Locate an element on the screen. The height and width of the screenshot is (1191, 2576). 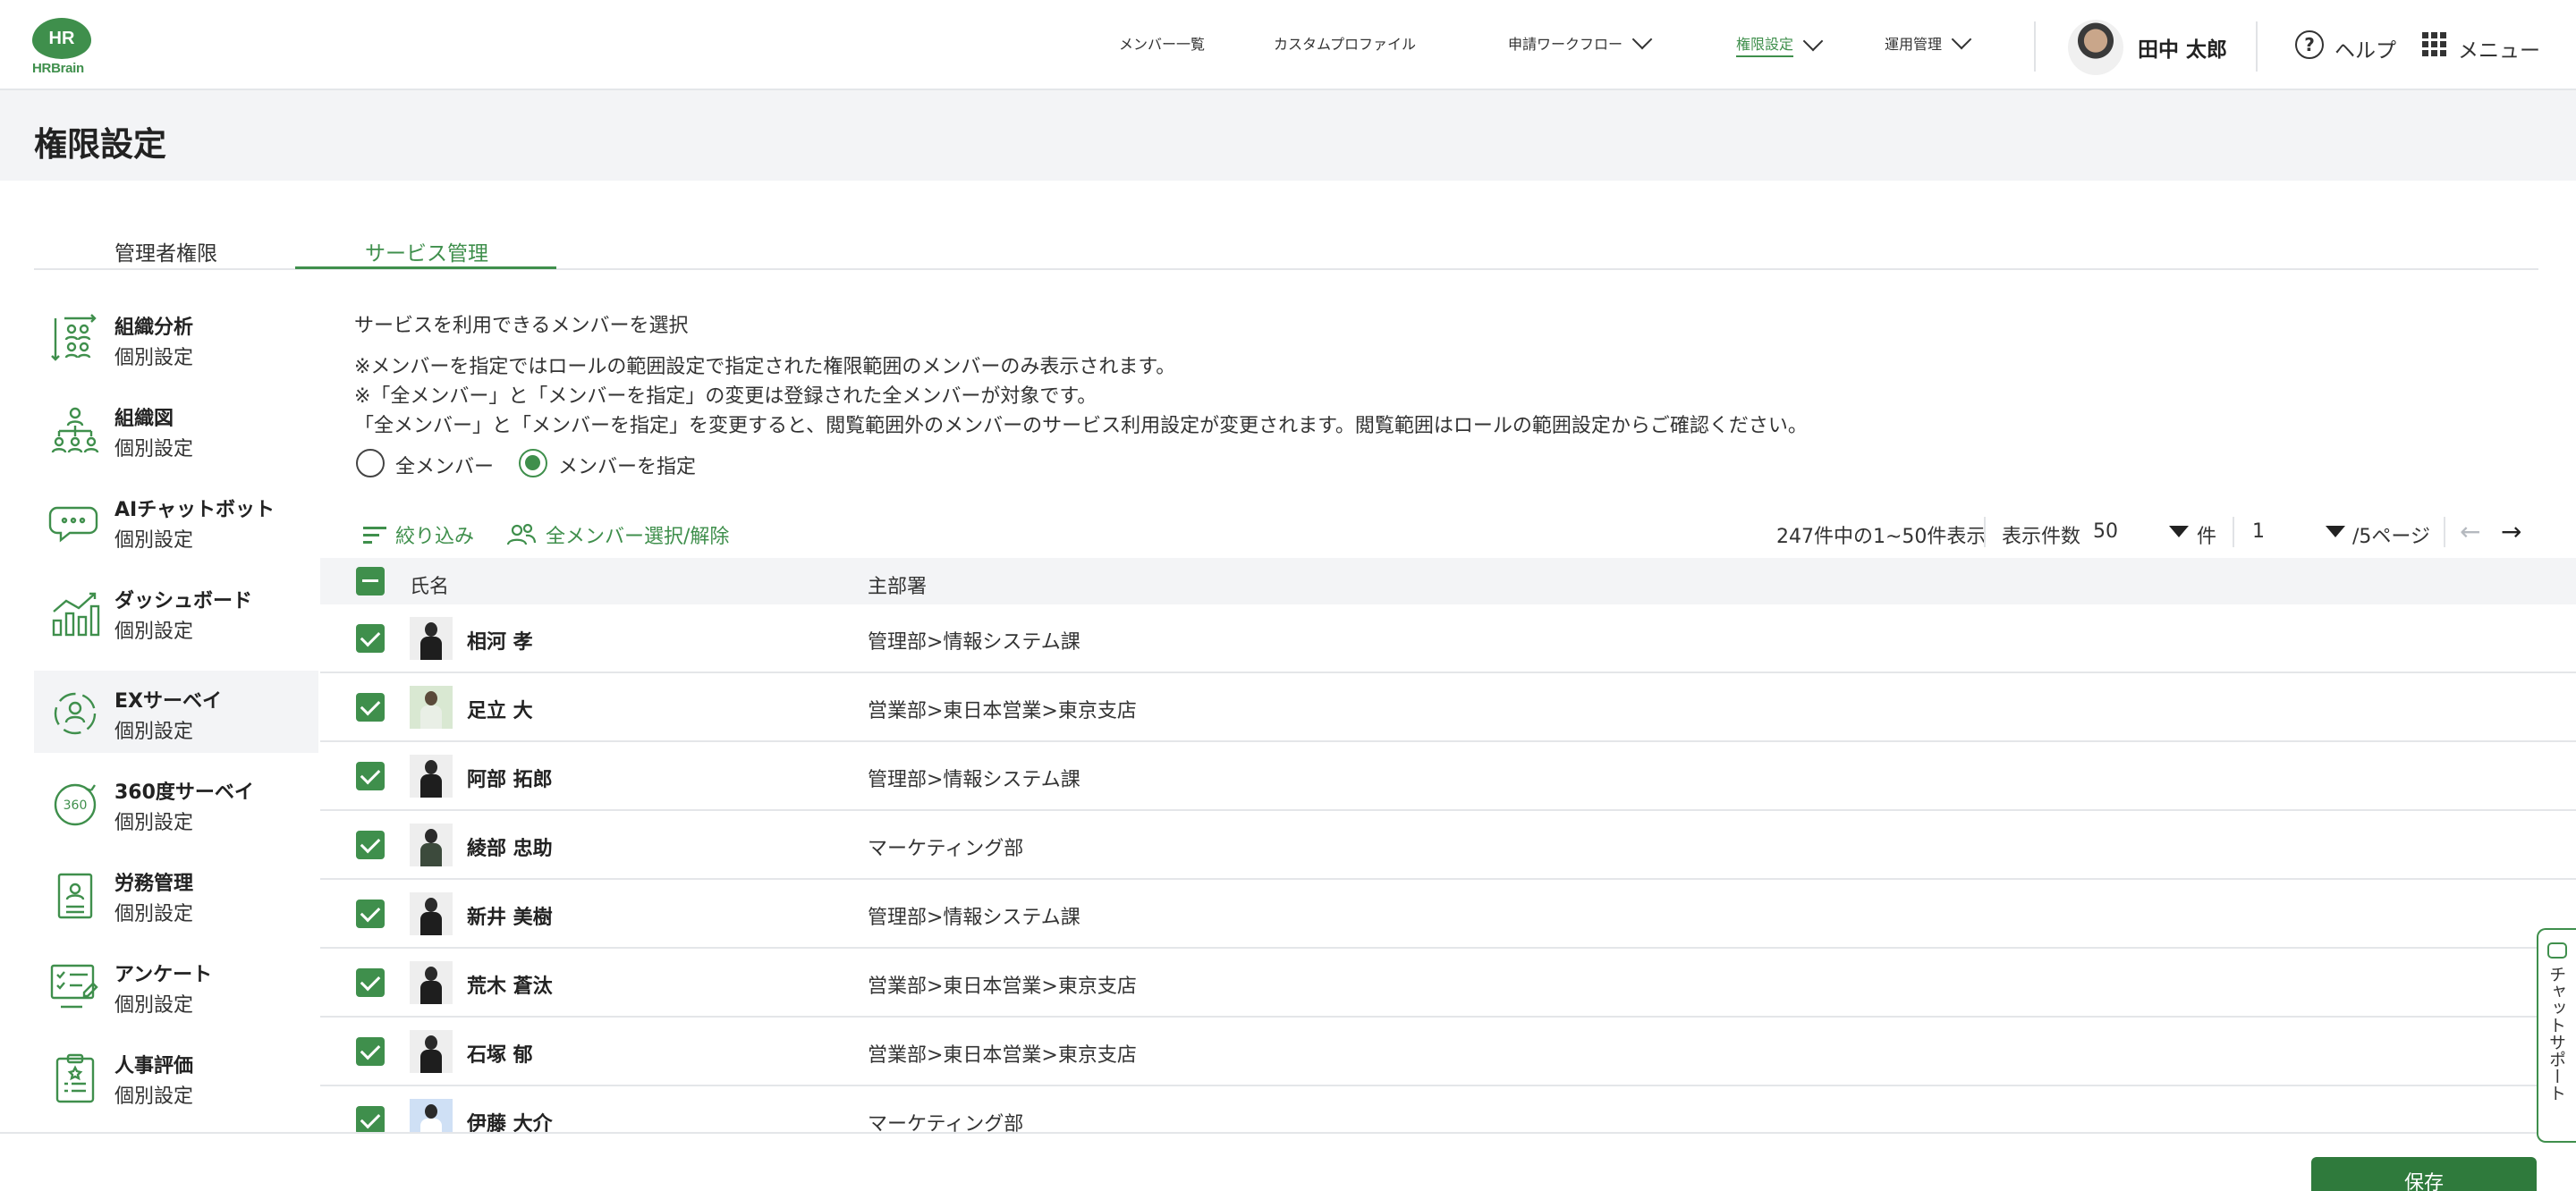
sidebar-item-org-analysis: 組織分析 個別設定 is located at coordinates (176, 338).